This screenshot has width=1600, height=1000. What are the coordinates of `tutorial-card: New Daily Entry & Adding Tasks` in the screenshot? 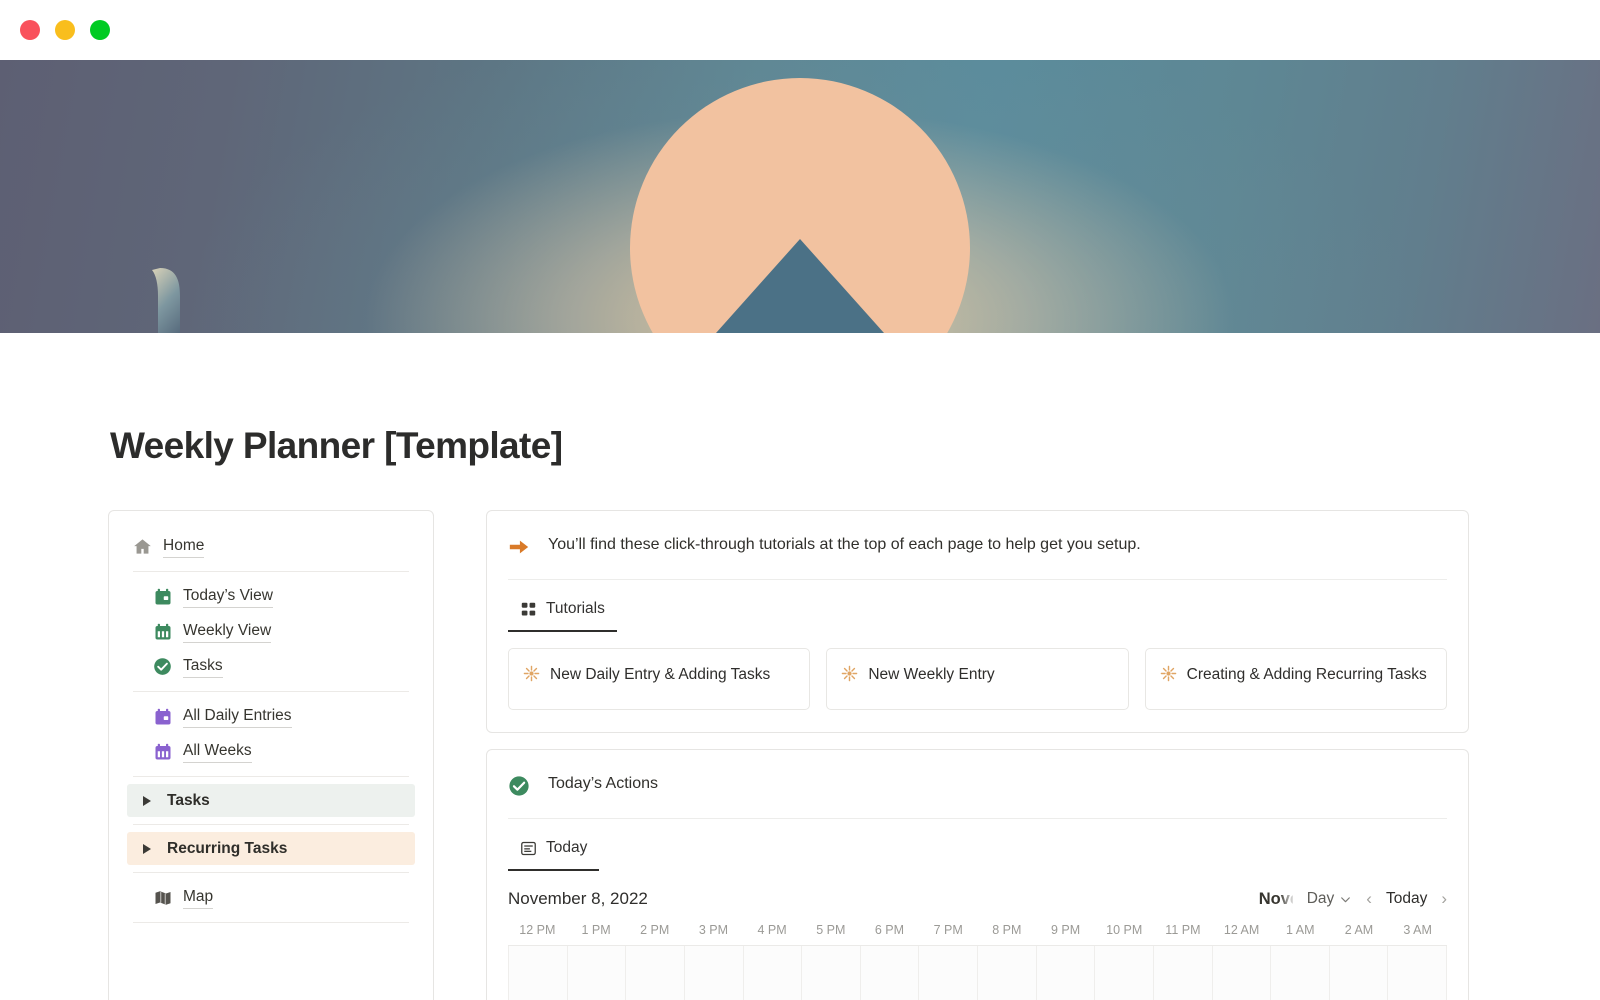 It's located at (659, 679).